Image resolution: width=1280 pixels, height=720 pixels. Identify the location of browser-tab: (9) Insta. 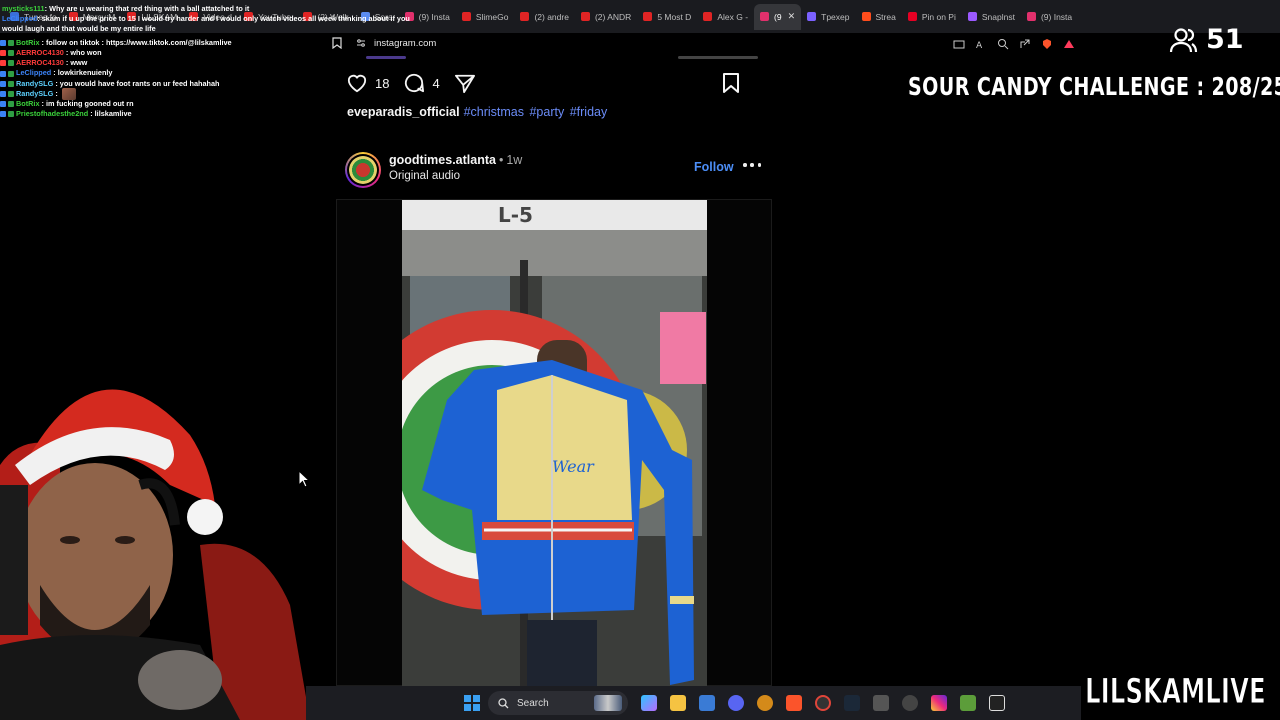
(1049, 17).